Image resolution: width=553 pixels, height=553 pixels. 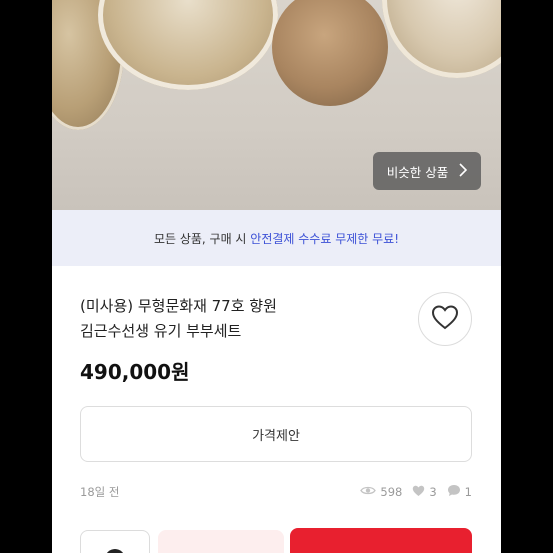 What do you see at coordinates (433, 492) in the screenshot?
I see `likes-count: 3` at bounding box center [433, 492].